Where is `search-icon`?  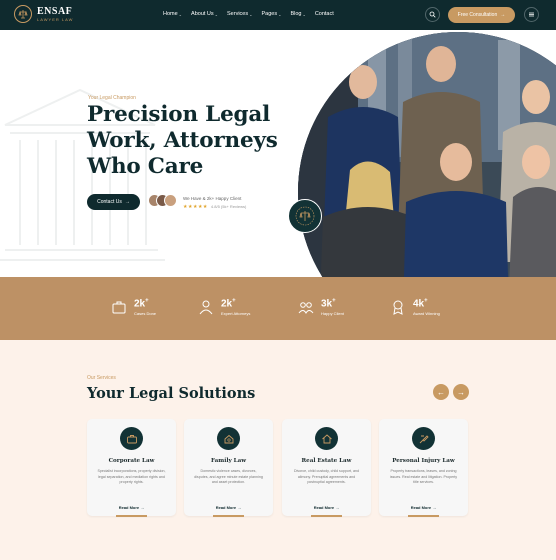
search-icon is located at coordinates (432, 14).